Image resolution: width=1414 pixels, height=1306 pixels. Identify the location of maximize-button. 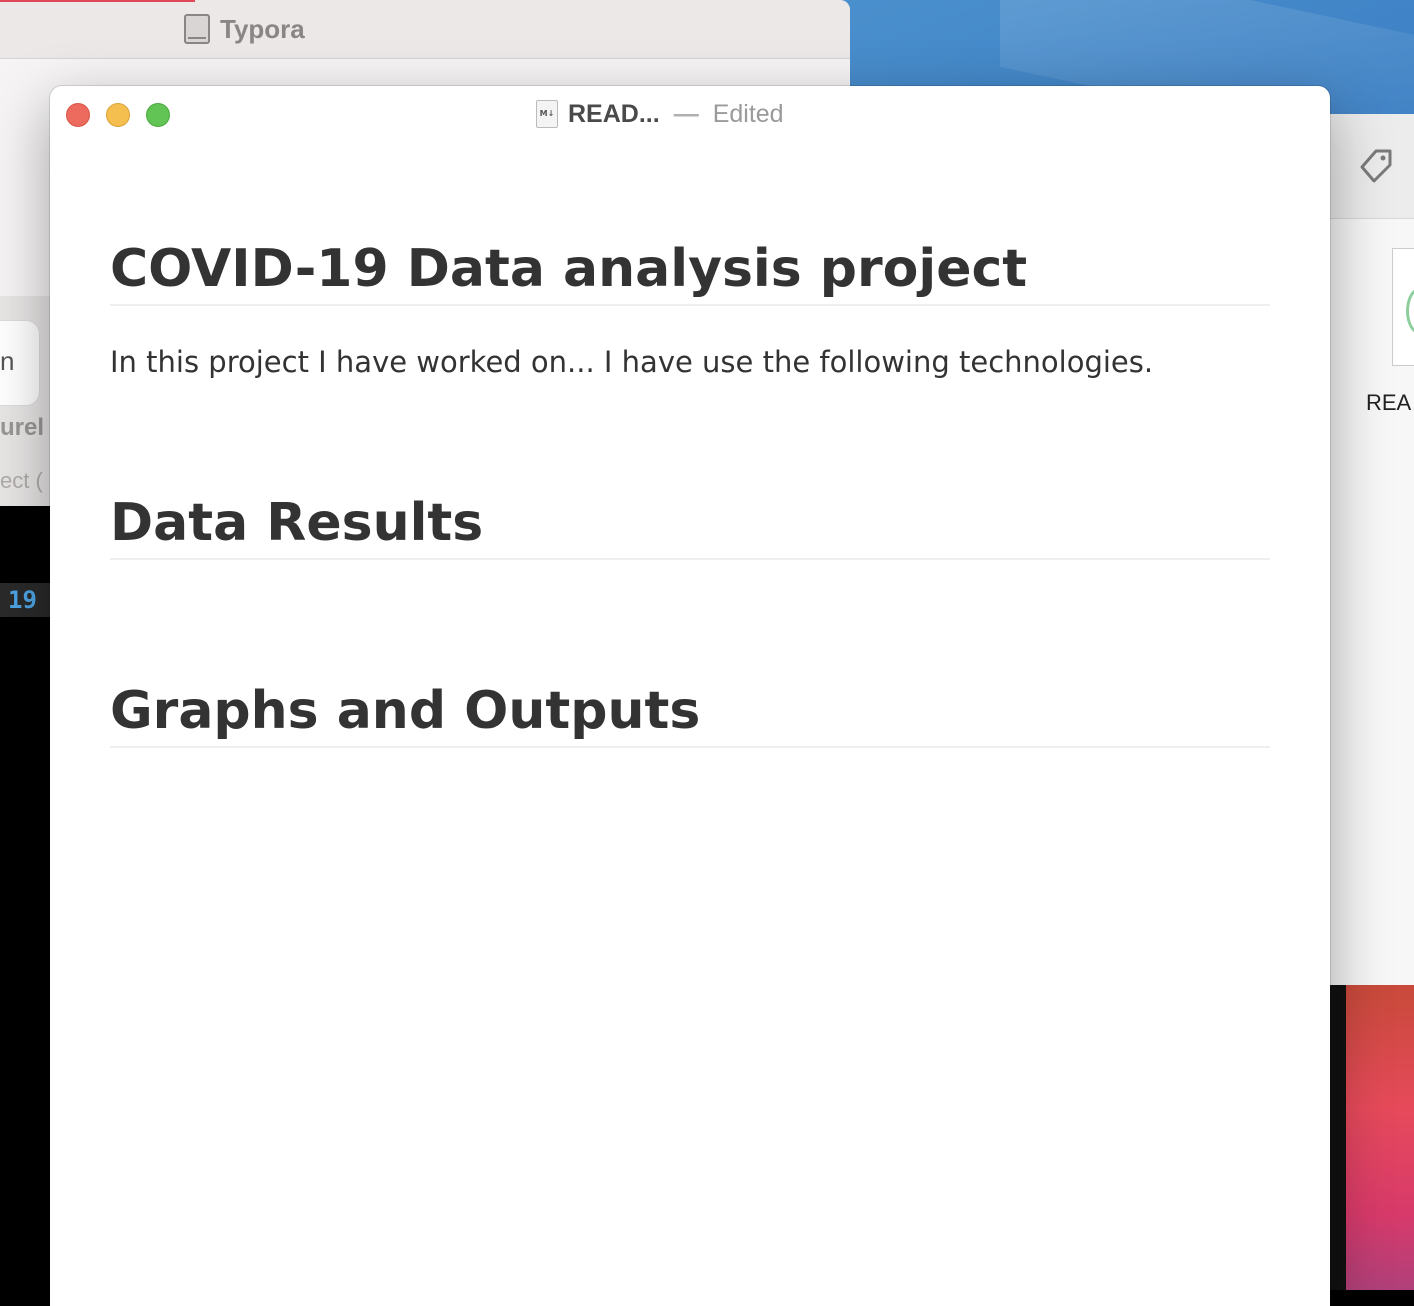
(158, 115).